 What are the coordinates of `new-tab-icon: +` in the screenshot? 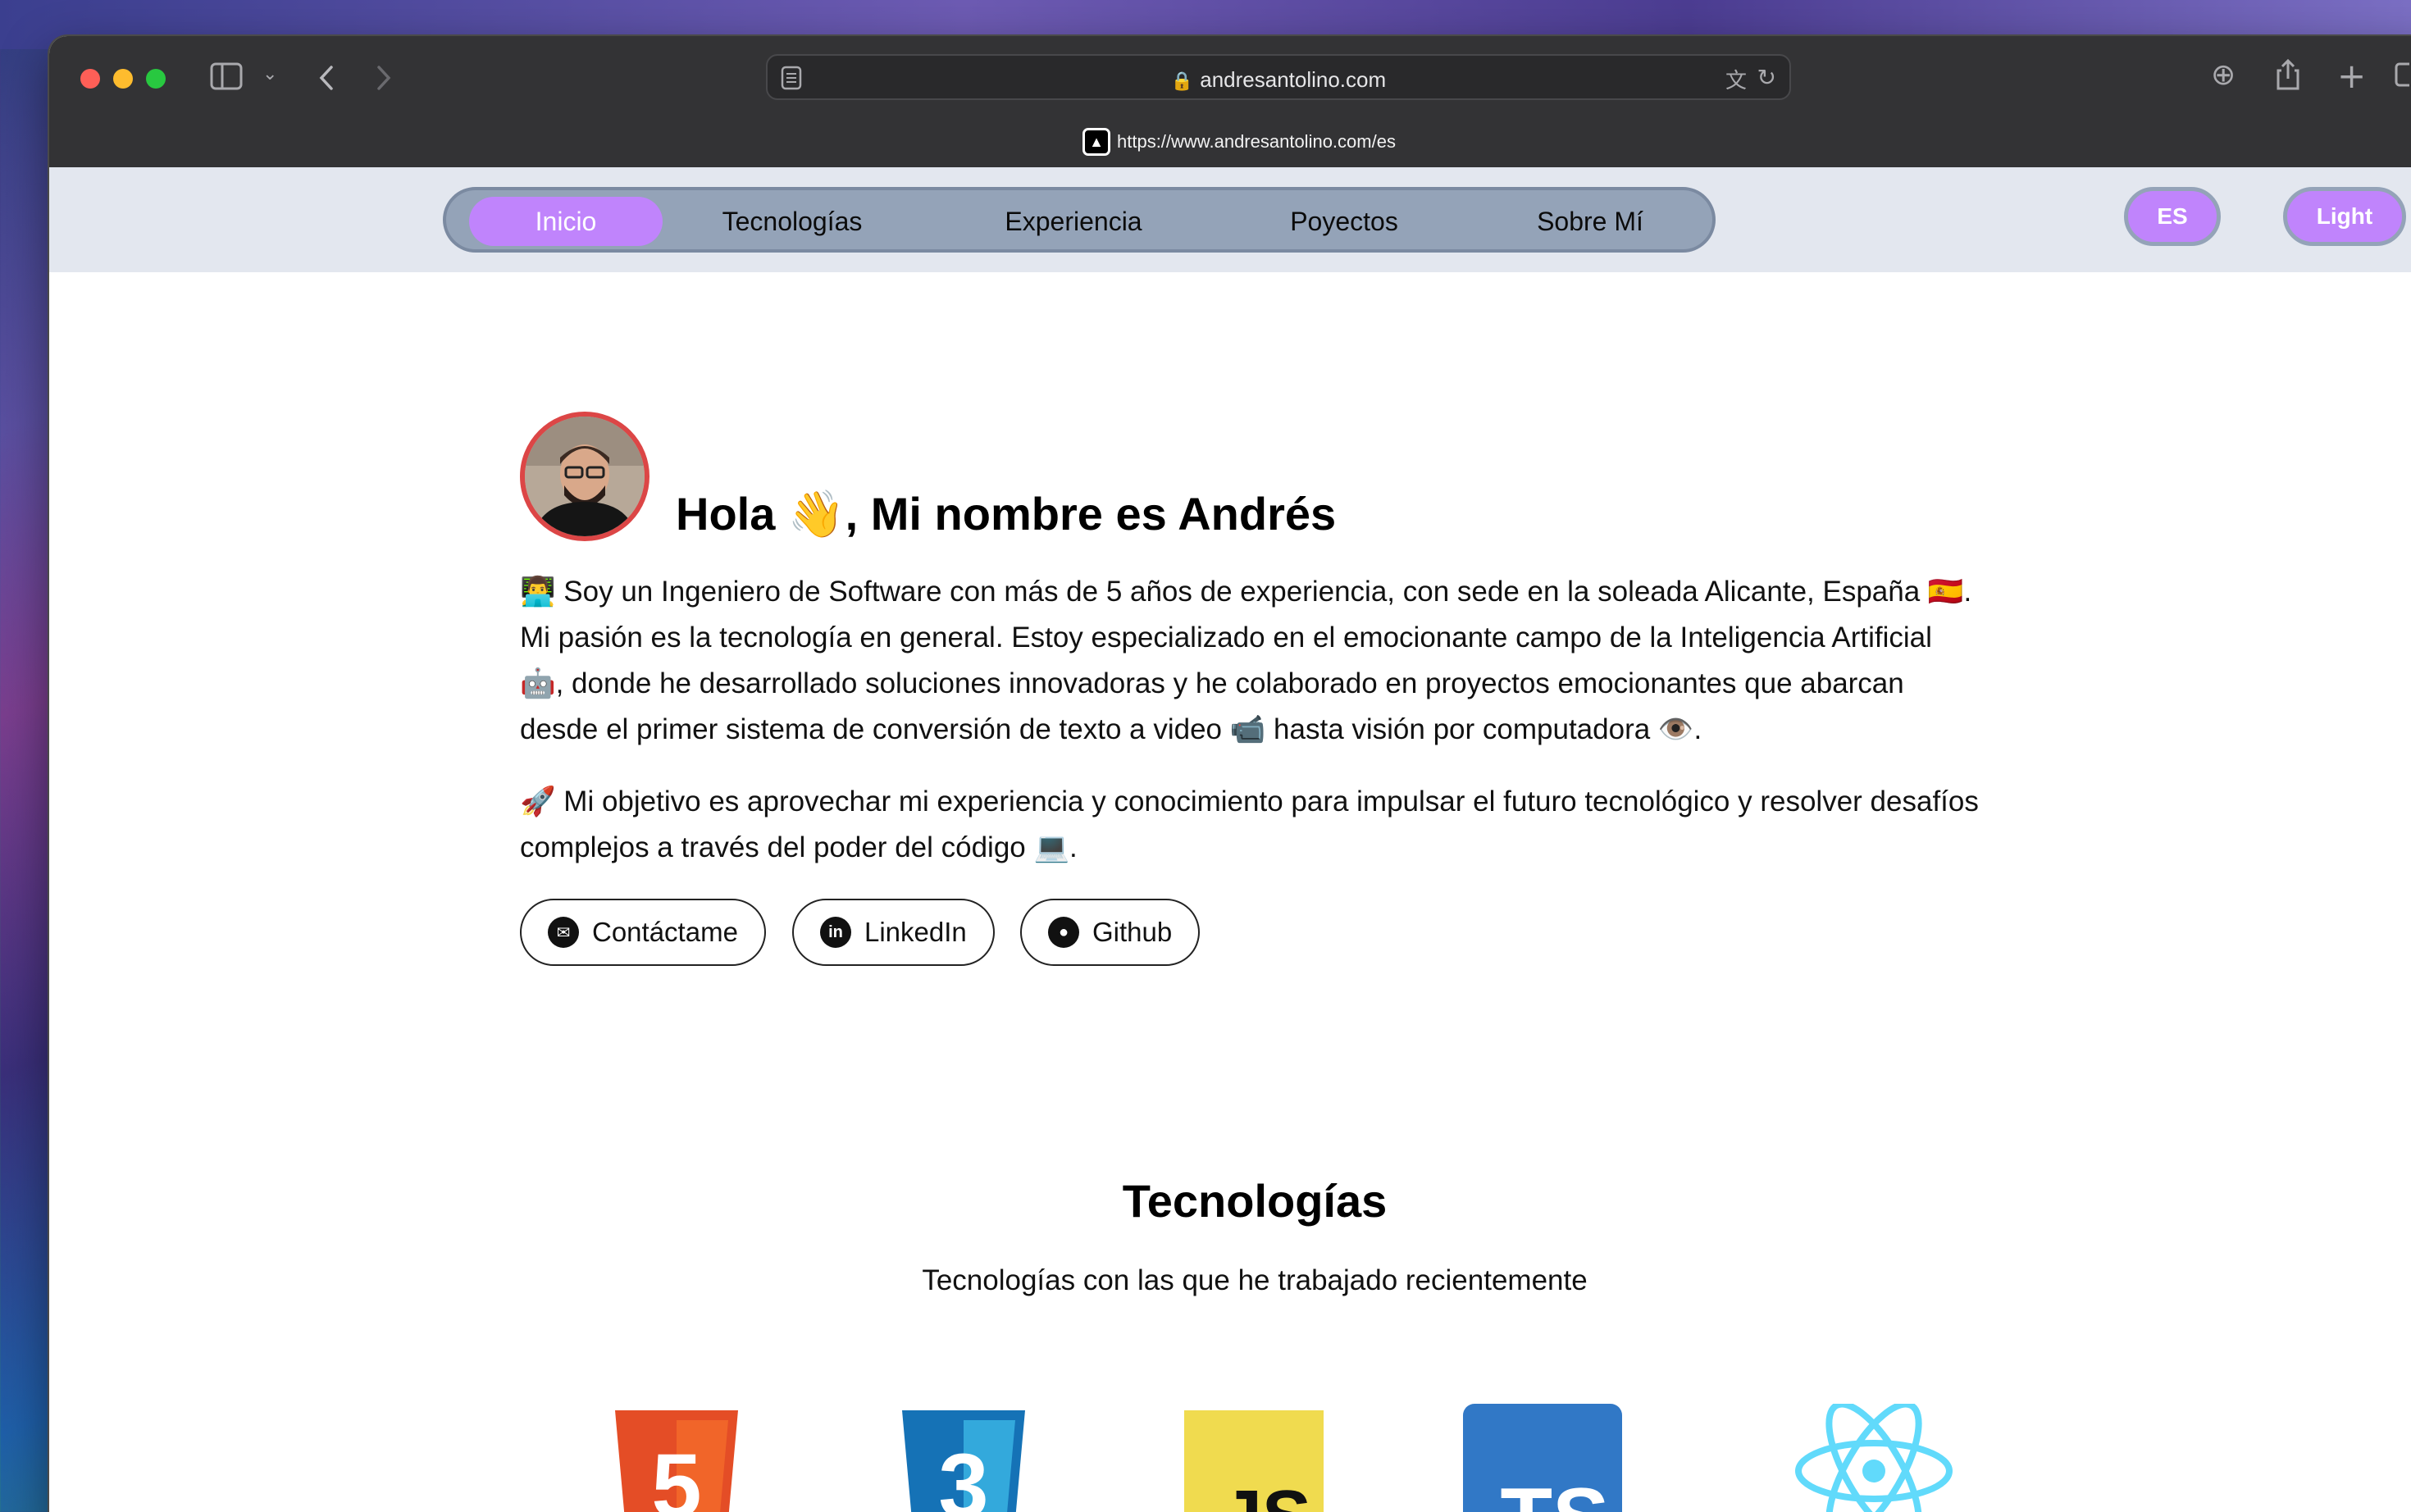 It's located at (2351, 76).